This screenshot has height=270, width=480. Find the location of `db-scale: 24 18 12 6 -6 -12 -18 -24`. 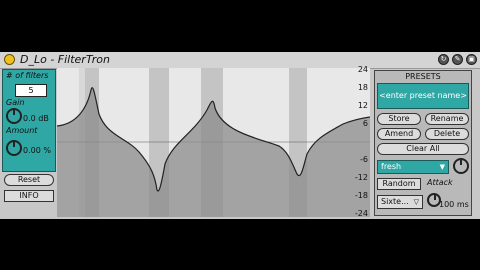

db-scale: 24 18 12 6 -6 -12 -18 -24 is located at coordinates (359, 141).